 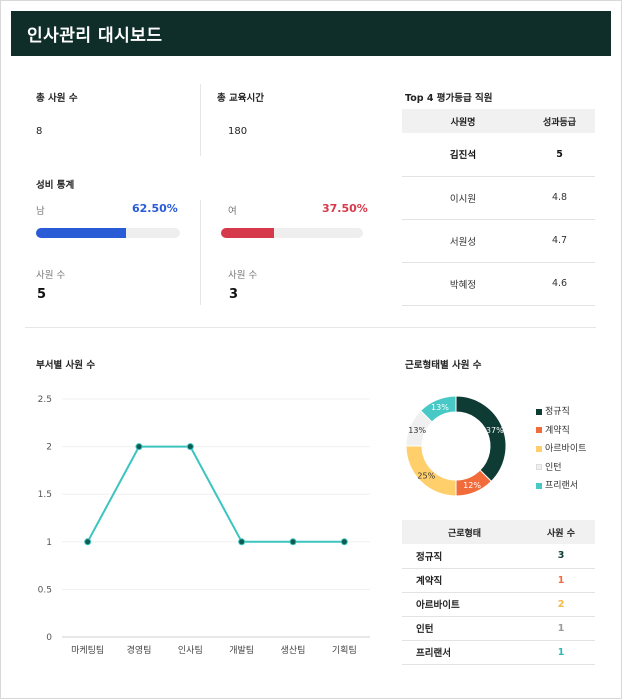 I want to click on male-progress-bar, so click(x=108, y=233).